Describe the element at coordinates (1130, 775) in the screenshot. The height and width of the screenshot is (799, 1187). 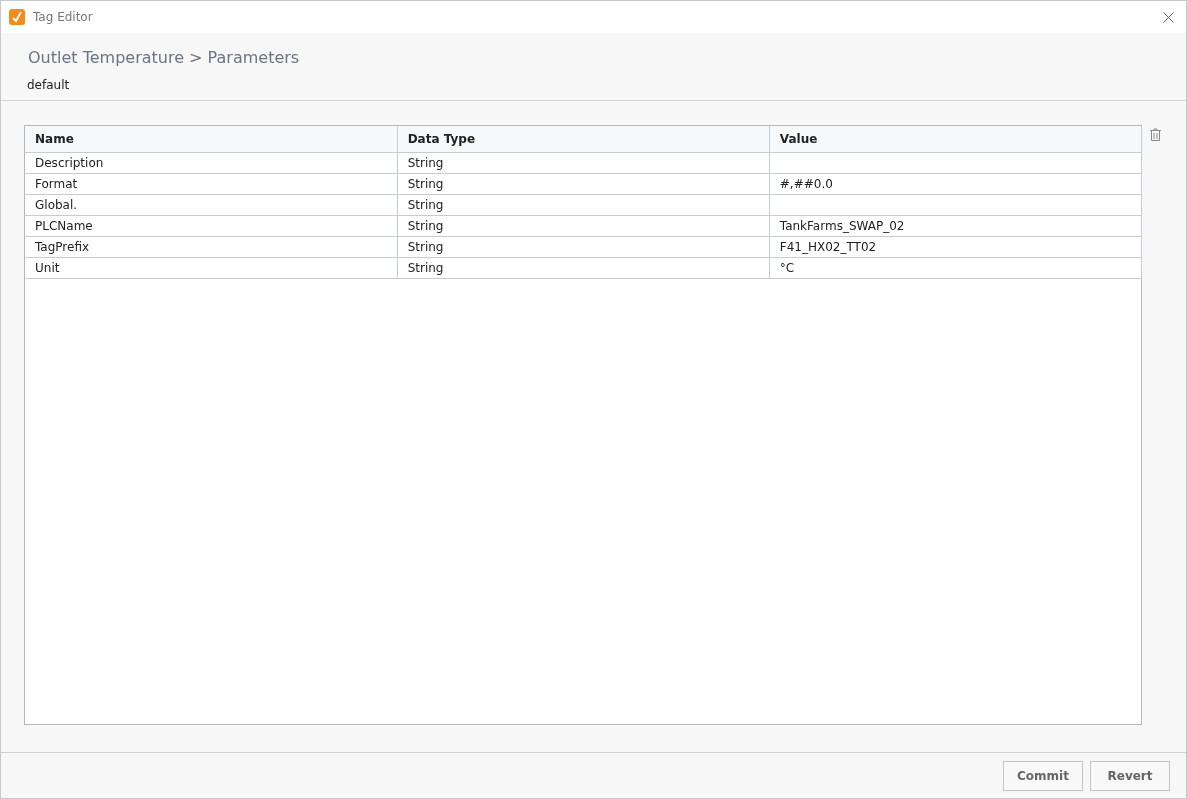
I see `action-button: Revert` at that location.